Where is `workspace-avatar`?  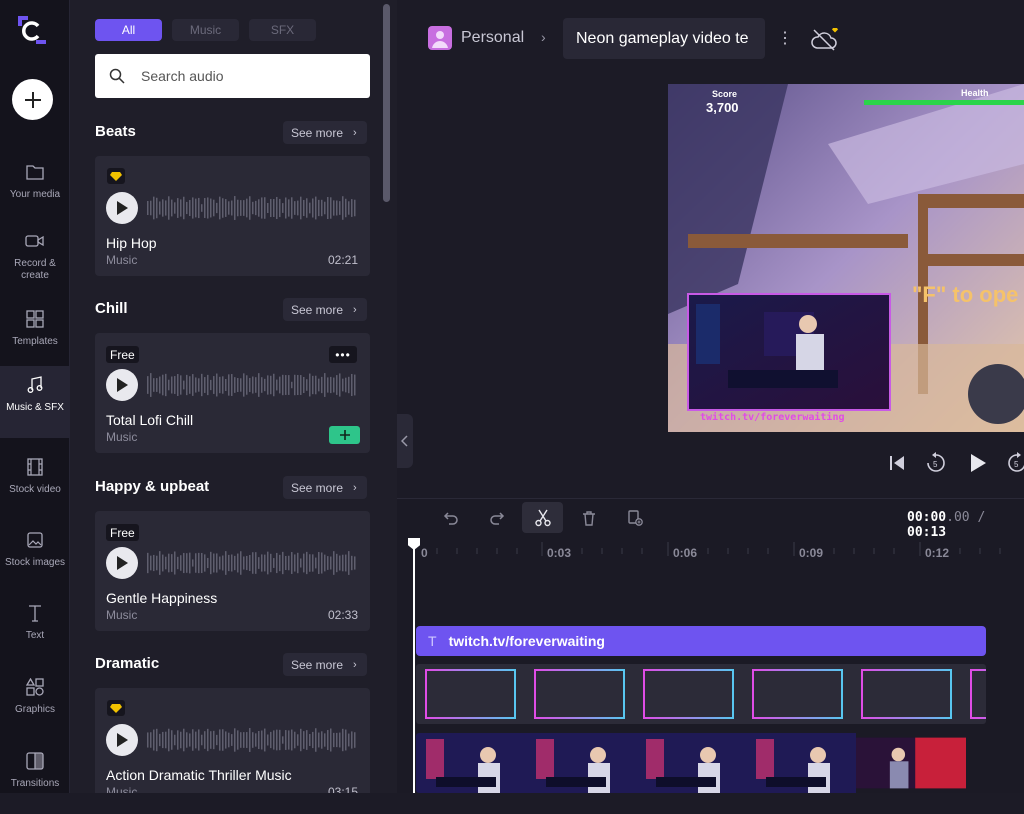 workspace-avatar is located at coordinates (440, 38).